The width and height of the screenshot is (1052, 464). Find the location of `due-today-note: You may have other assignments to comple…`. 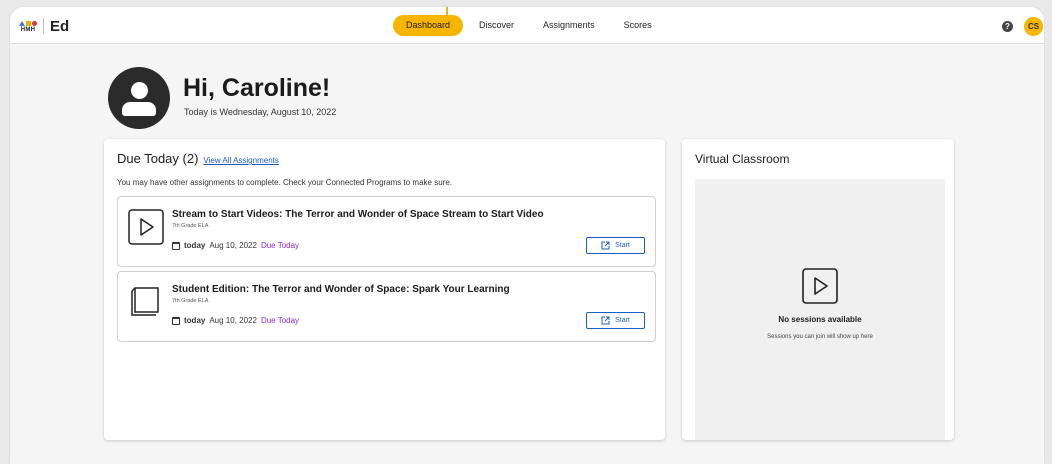

due-today-note: You may have other assignments to comple… is located at coordinates (284, 182).